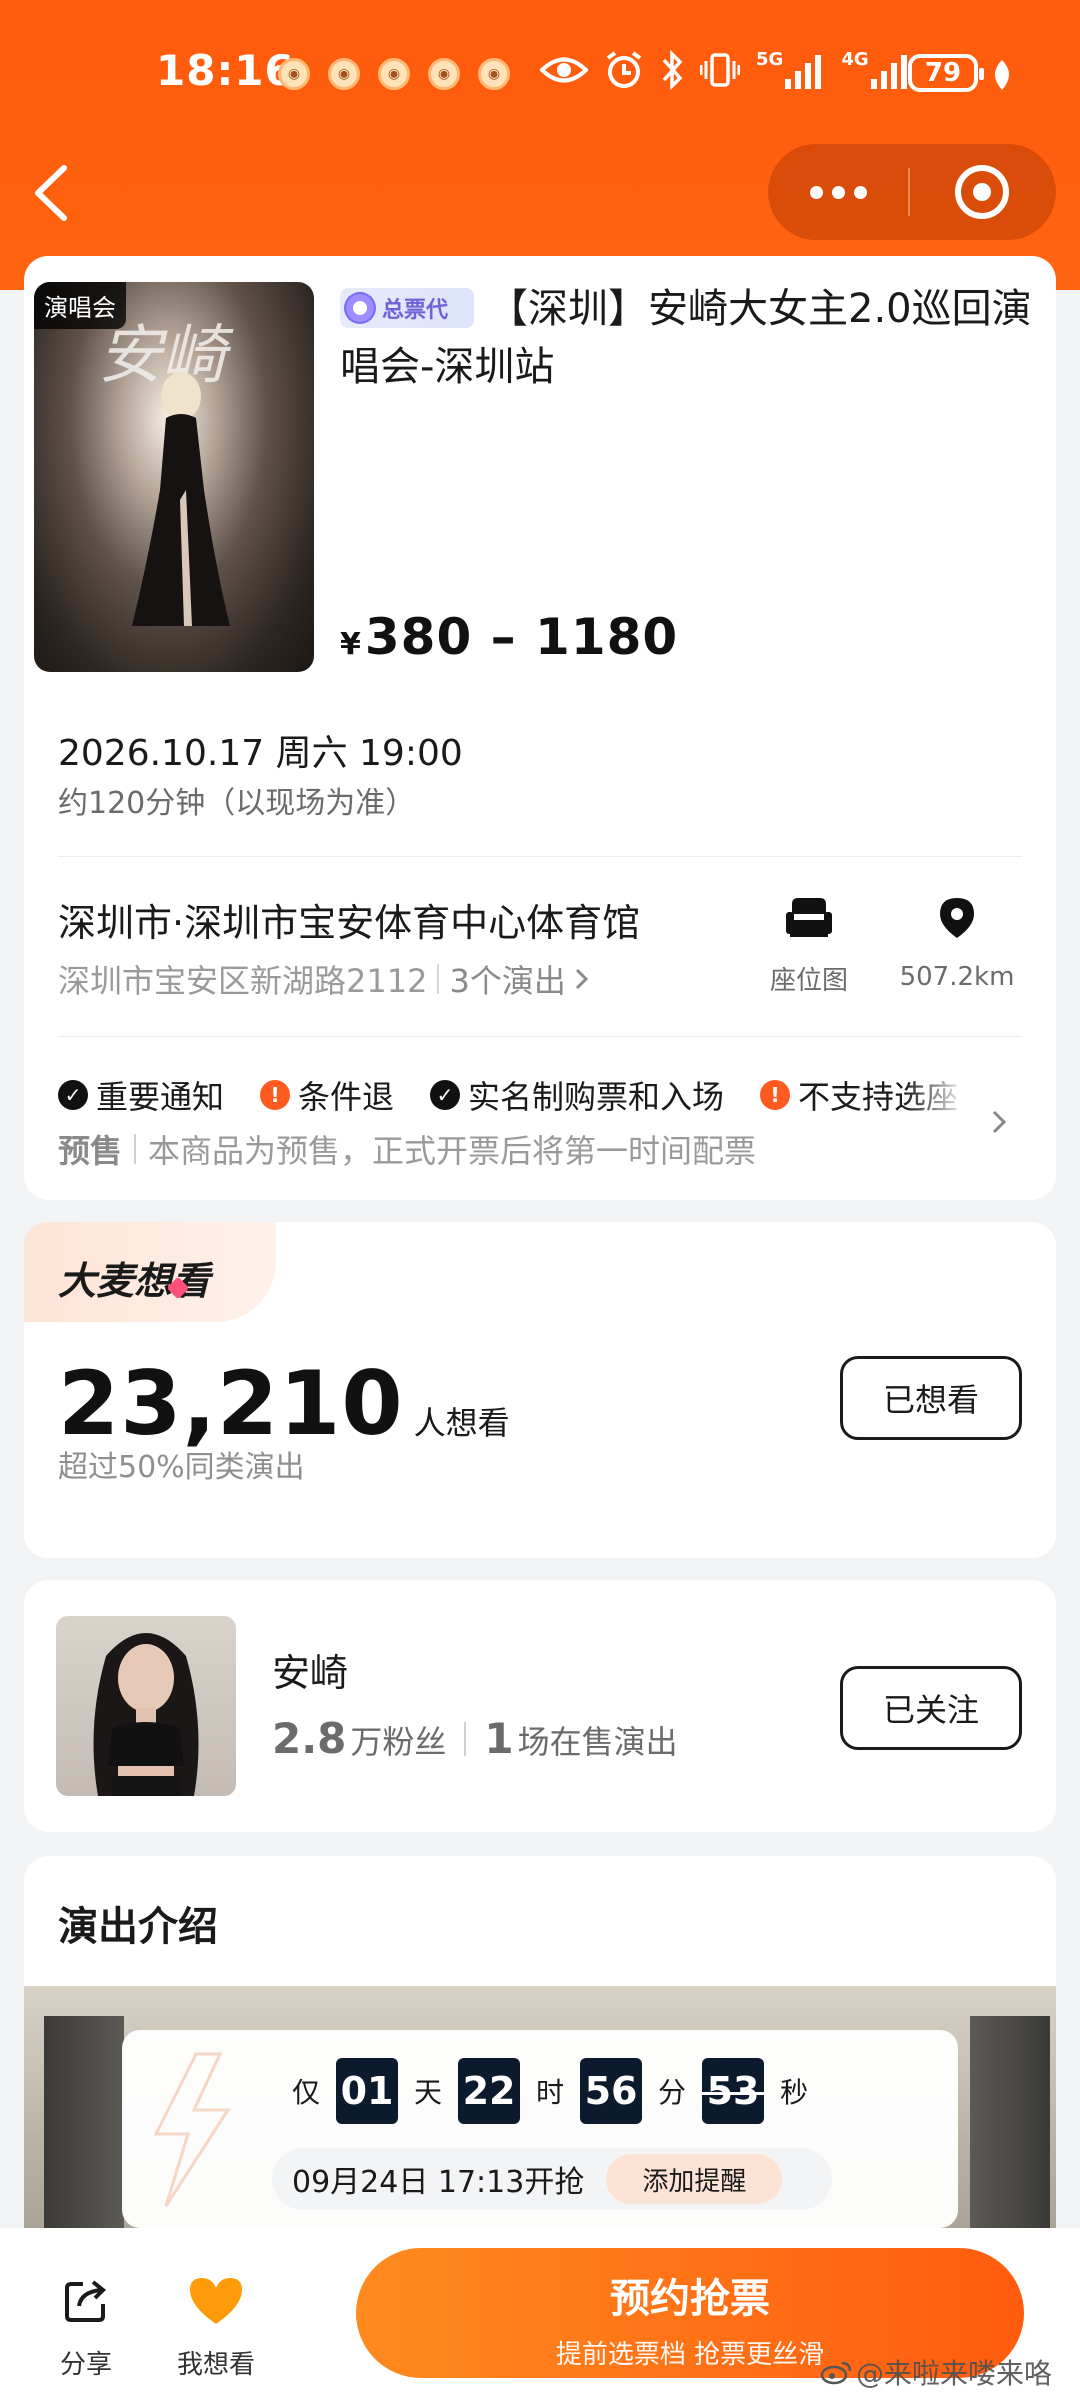  What do you see at coordinates (809, 946) in the screenshot?
I see `seat-map-button: 座位图` at bounding box center [809, 946].